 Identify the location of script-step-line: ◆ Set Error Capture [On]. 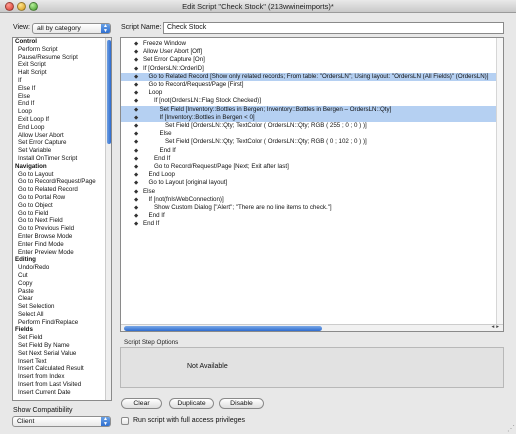
(309, 60).